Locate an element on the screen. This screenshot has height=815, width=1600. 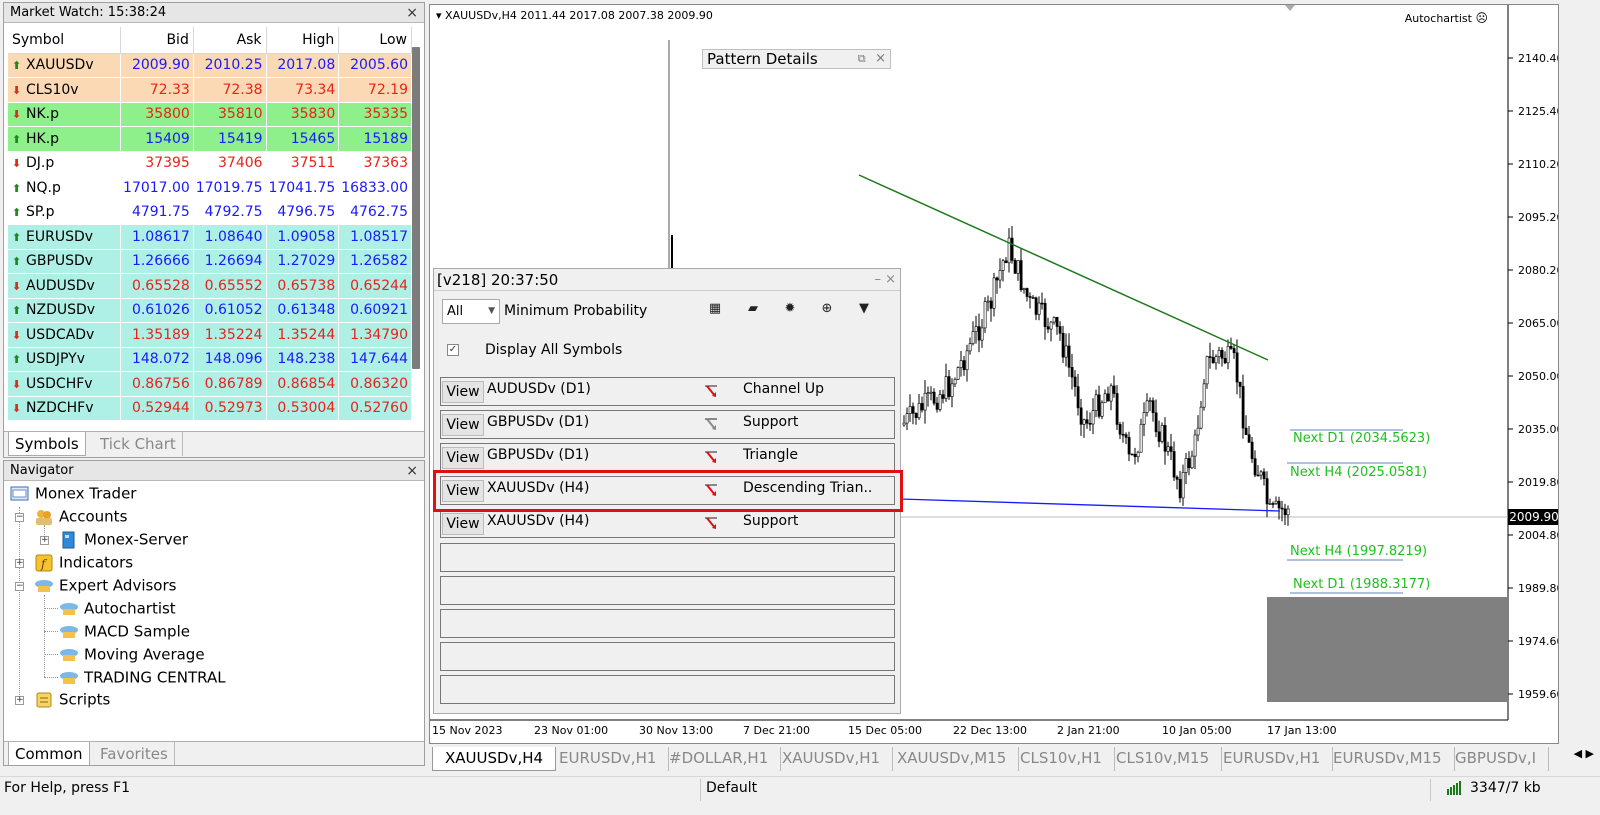
market-watch-row: ⬇ NZDCHFv 0.52944 0.52973 0.53004 0.52760 is located at coordinates (210, 408).